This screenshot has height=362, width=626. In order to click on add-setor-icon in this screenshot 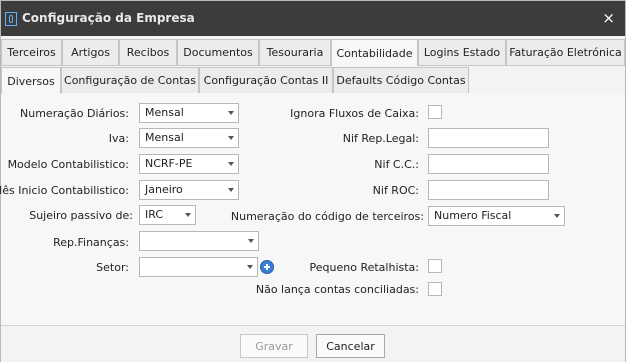, I will do `click(267, 267)`.